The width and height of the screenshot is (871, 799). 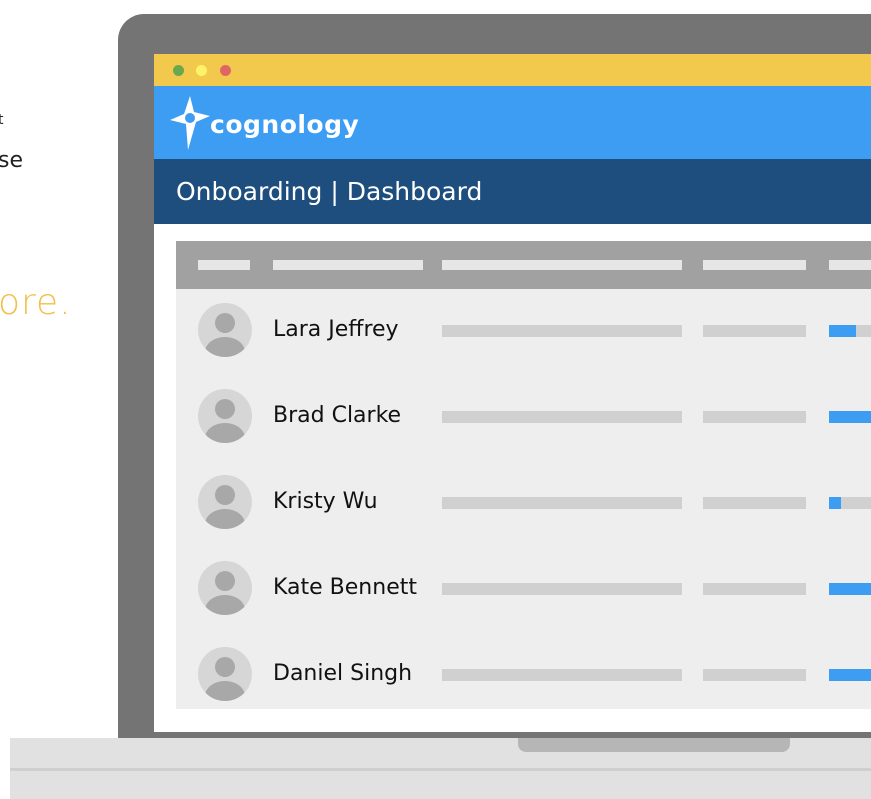 I want to click on marketing-headline-fragment: ore., so click(x=36, y=302).